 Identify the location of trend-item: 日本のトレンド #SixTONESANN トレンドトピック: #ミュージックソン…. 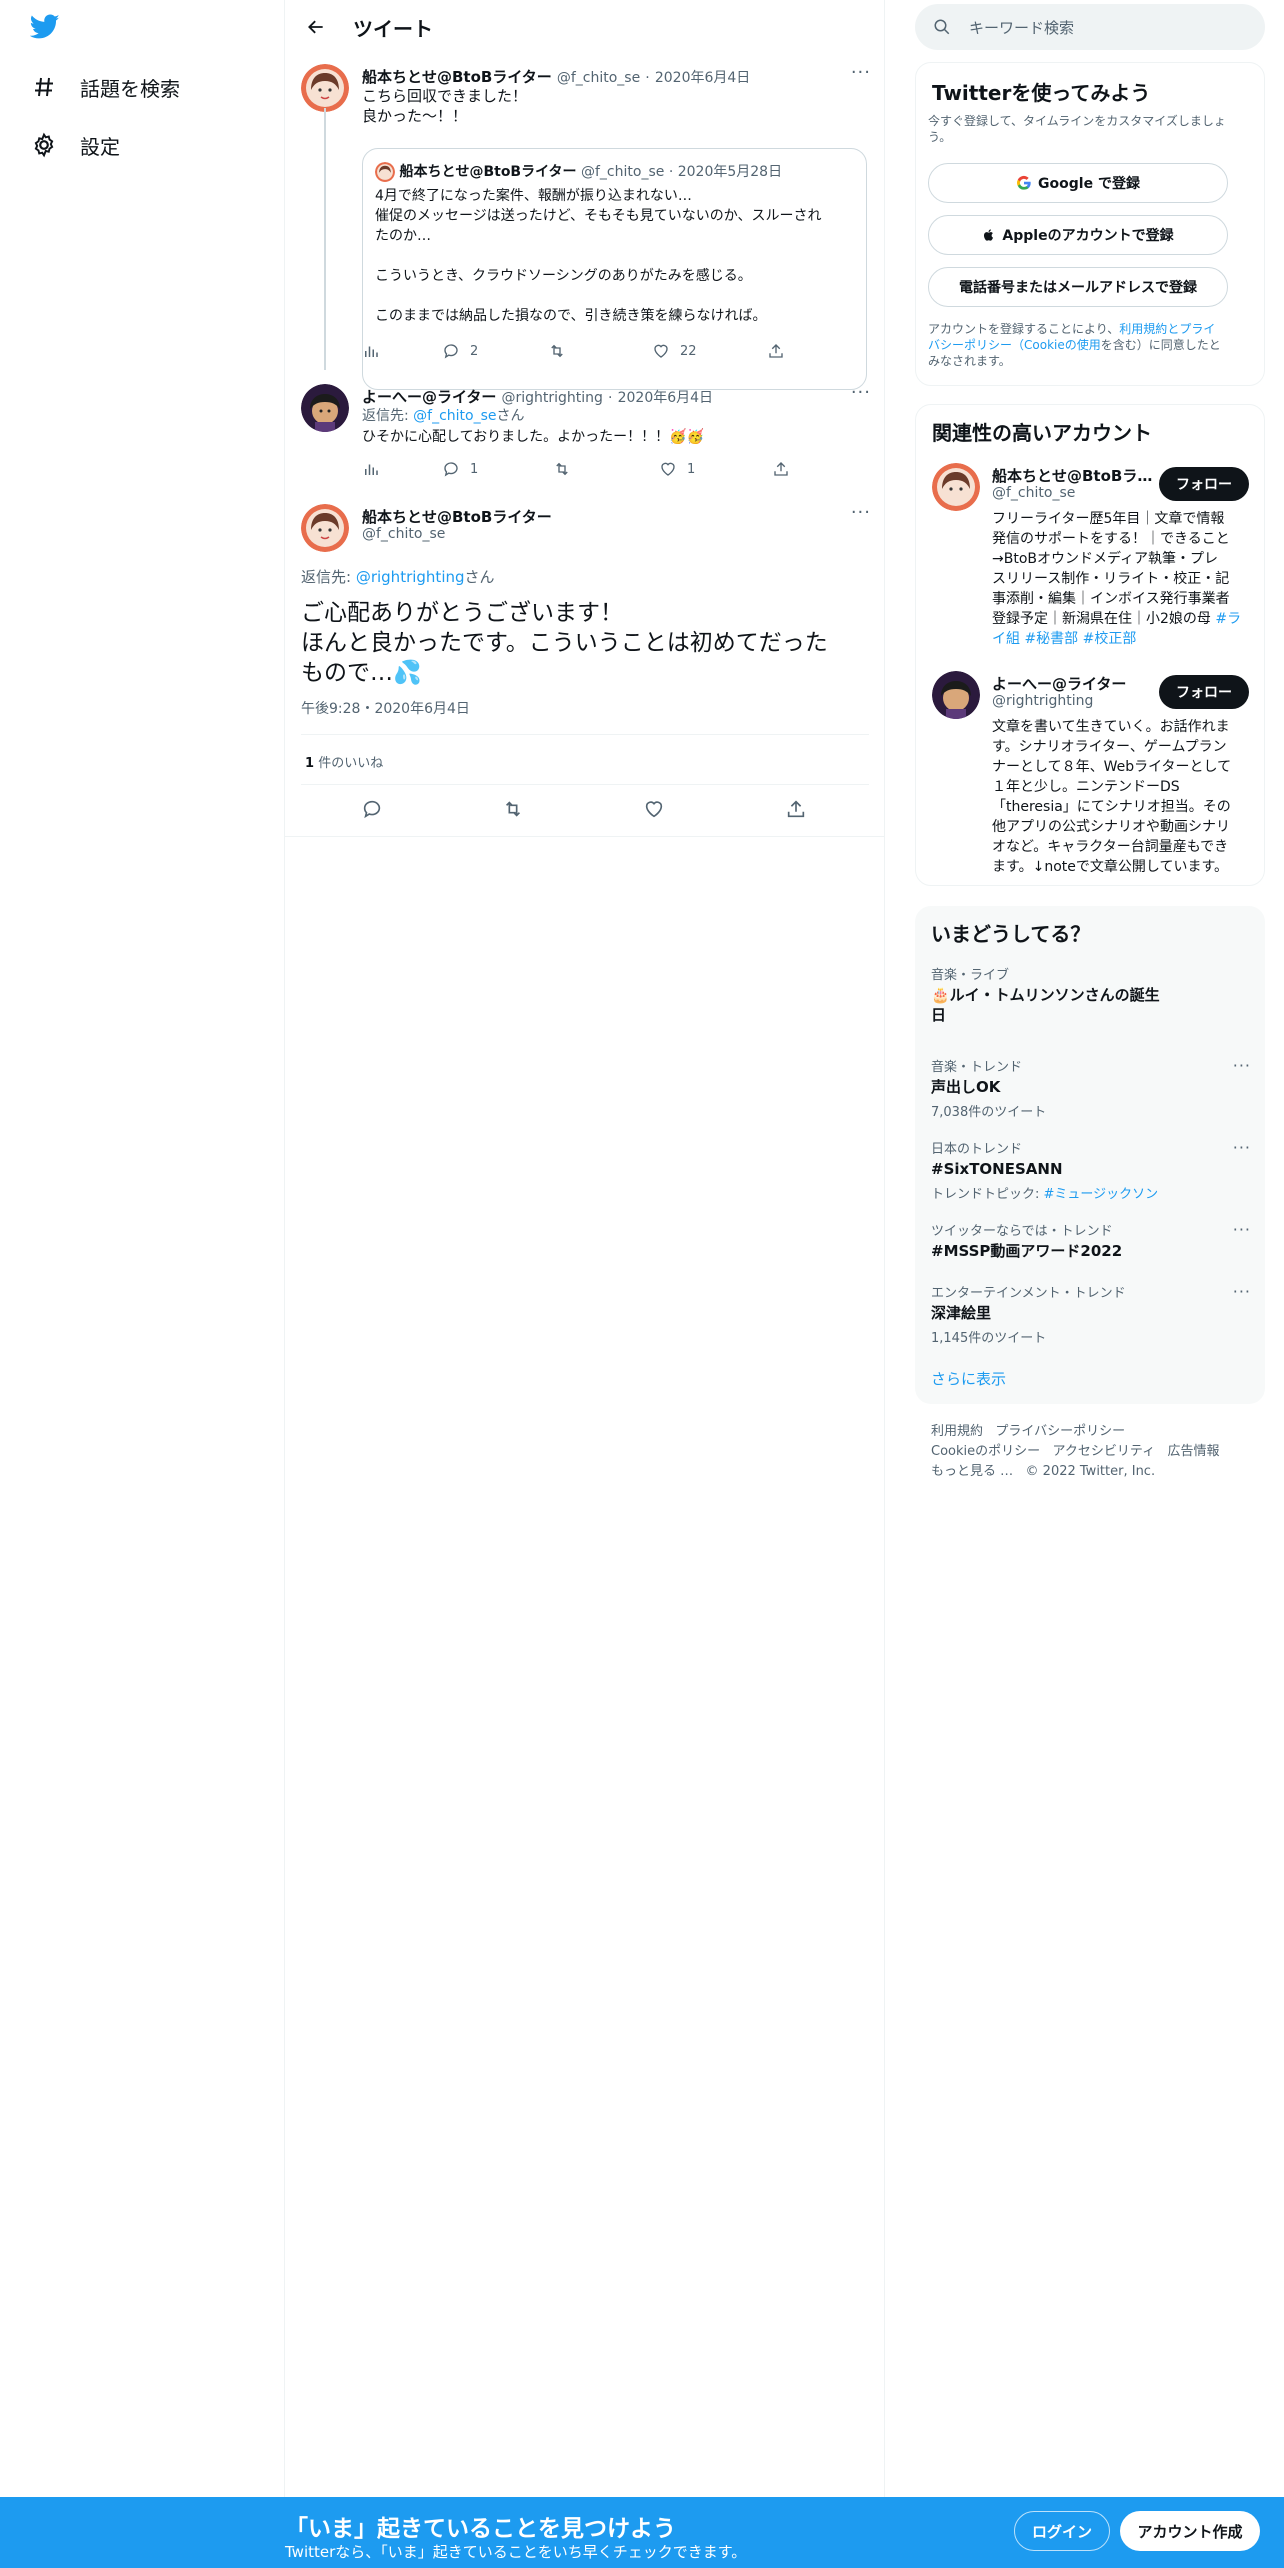
(1091, 1170).